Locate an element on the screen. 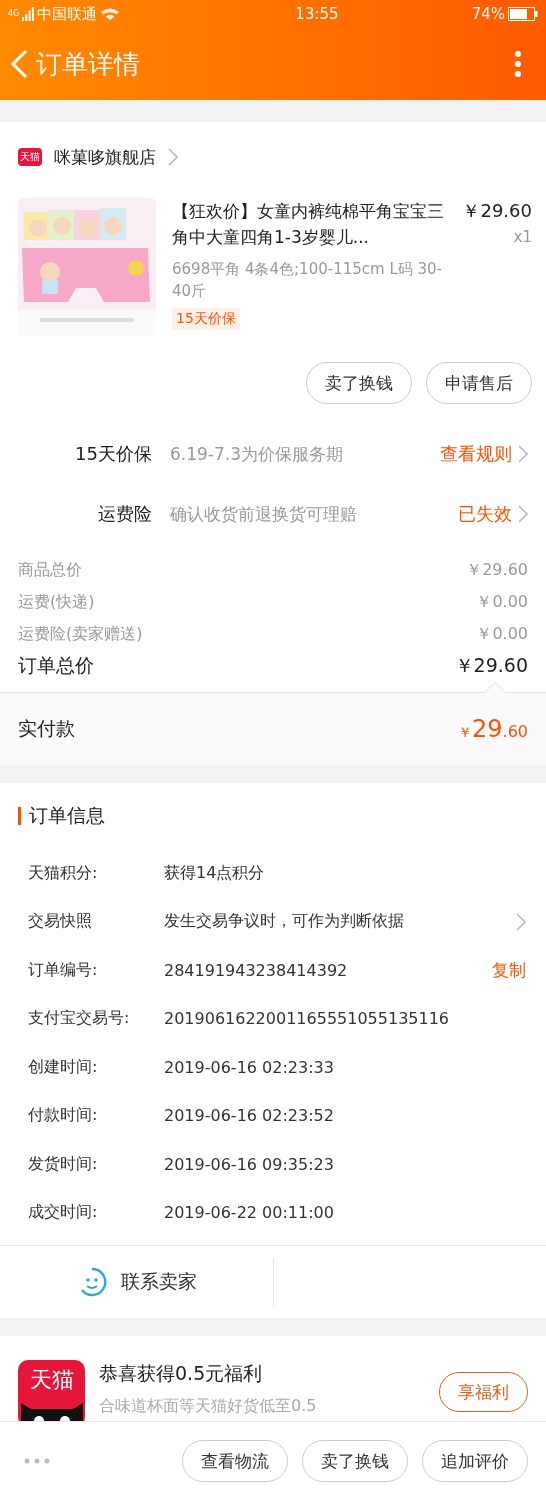 The width and height of the screenshot is (546, 1500). cost-label: 订单总价 is located at coordinates (56, 665).